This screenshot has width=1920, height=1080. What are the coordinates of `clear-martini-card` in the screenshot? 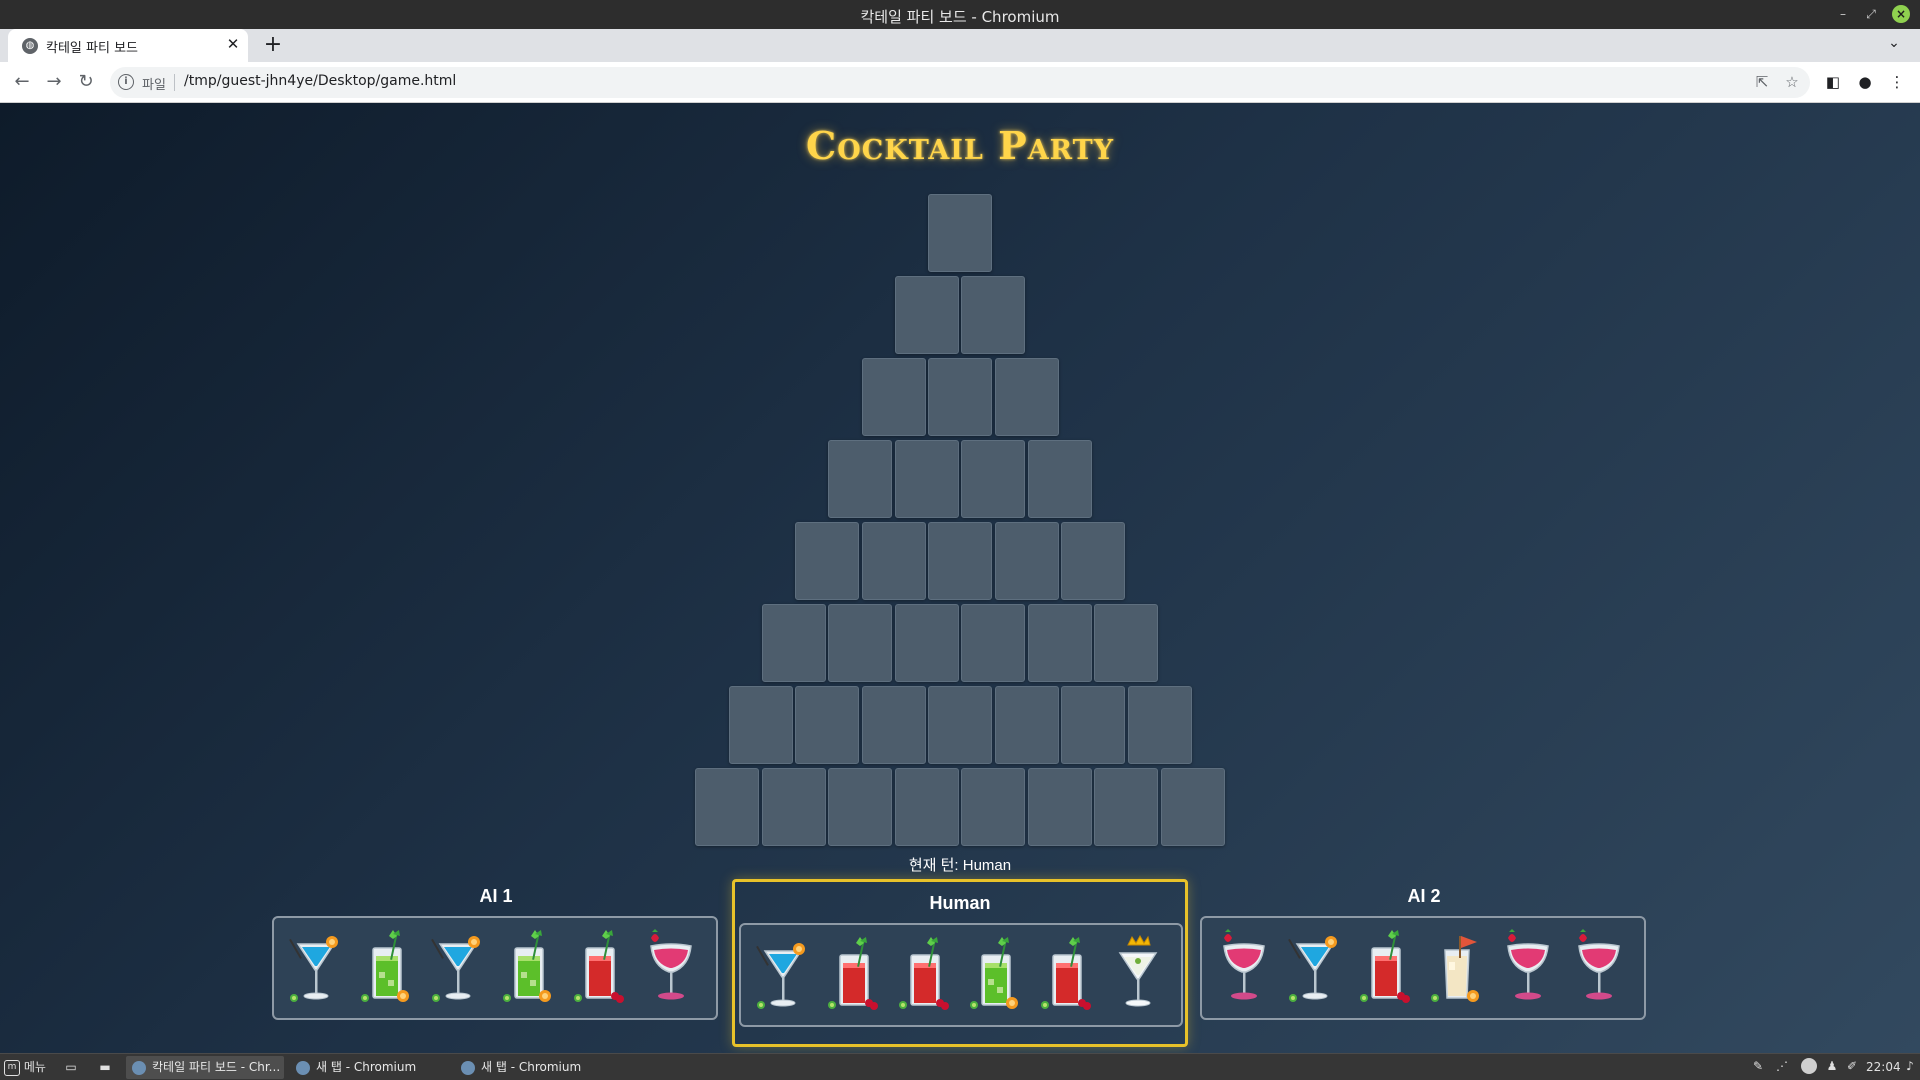 It's located at (1138, 975).